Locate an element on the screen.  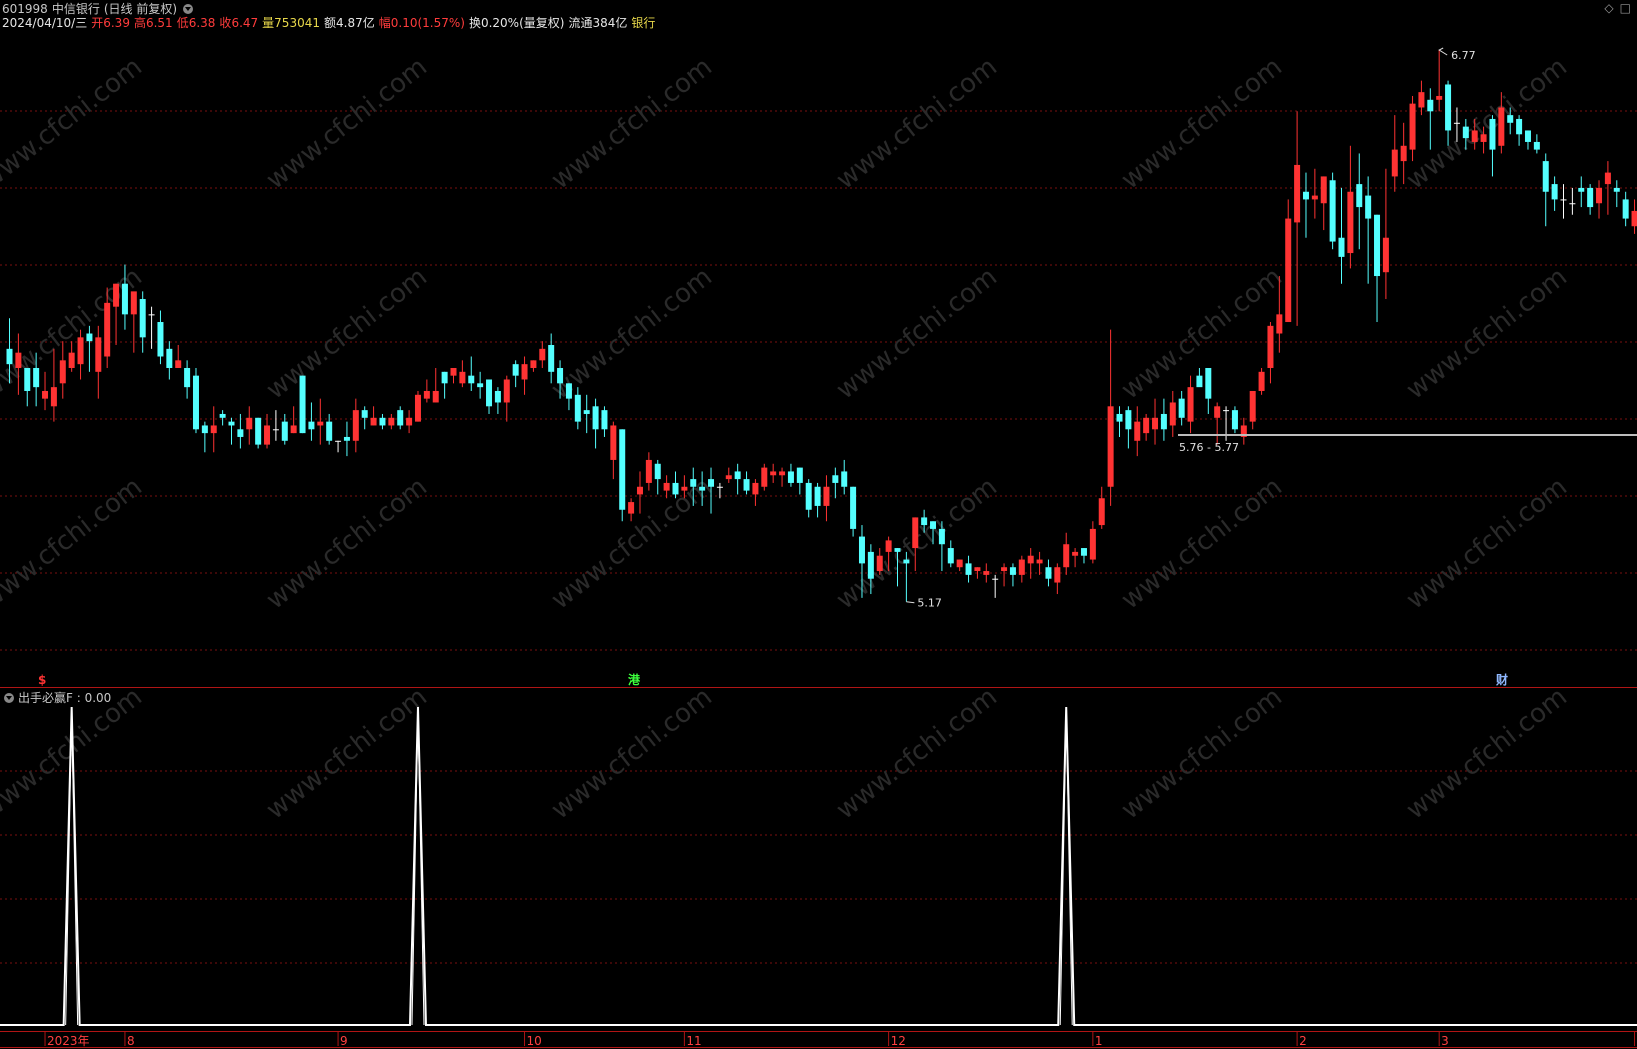
expand-icon: □ is located at coordinates (1625, 8).